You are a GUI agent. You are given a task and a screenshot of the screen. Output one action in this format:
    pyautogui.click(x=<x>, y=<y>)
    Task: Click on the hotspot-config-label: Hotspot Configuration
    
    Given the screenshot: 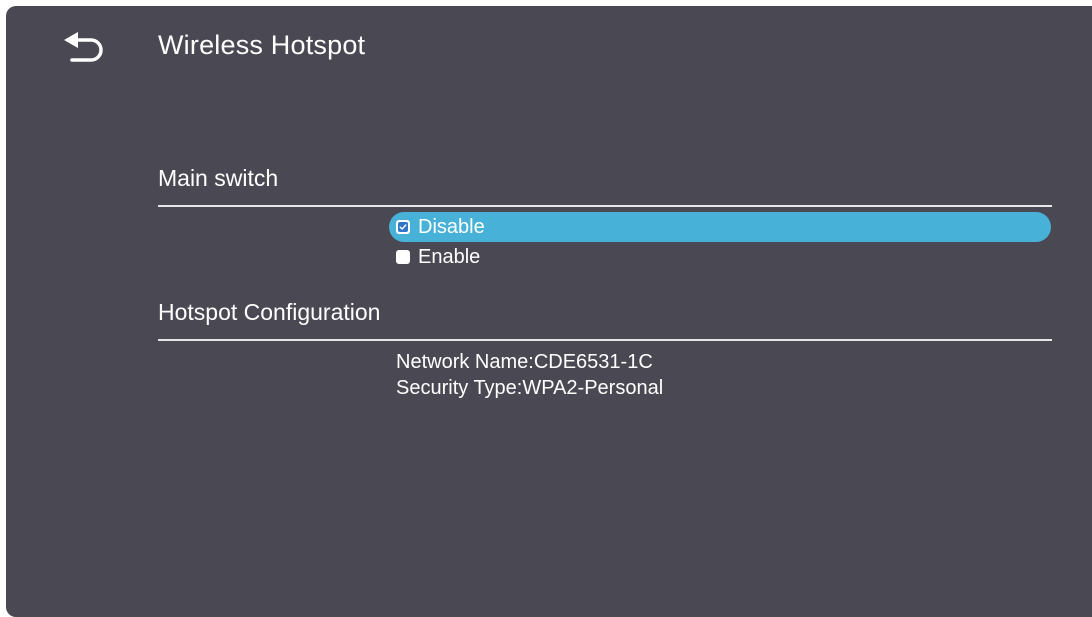 What is the action you would take?
    pyautogui.click(x=269, y=312)
    